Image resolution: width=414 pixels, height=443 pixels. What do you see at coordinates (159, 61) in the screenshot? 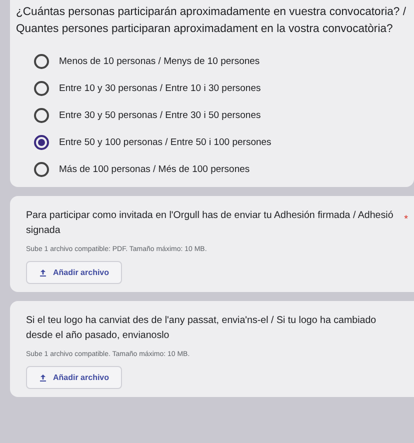
I see `option-label: Menos de 10 personas / Menys de 10 persones` at bounding box center [159, 61].